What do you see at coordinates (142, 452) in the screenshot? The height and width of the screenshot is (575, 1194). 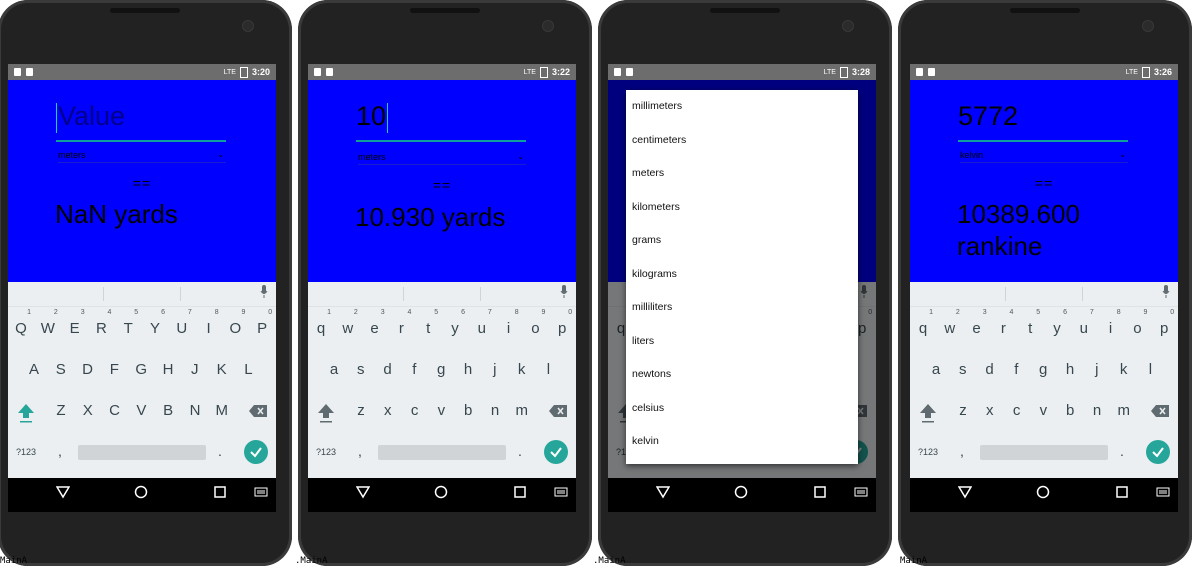 I see `space-bar` at bounding box center [142, 452].